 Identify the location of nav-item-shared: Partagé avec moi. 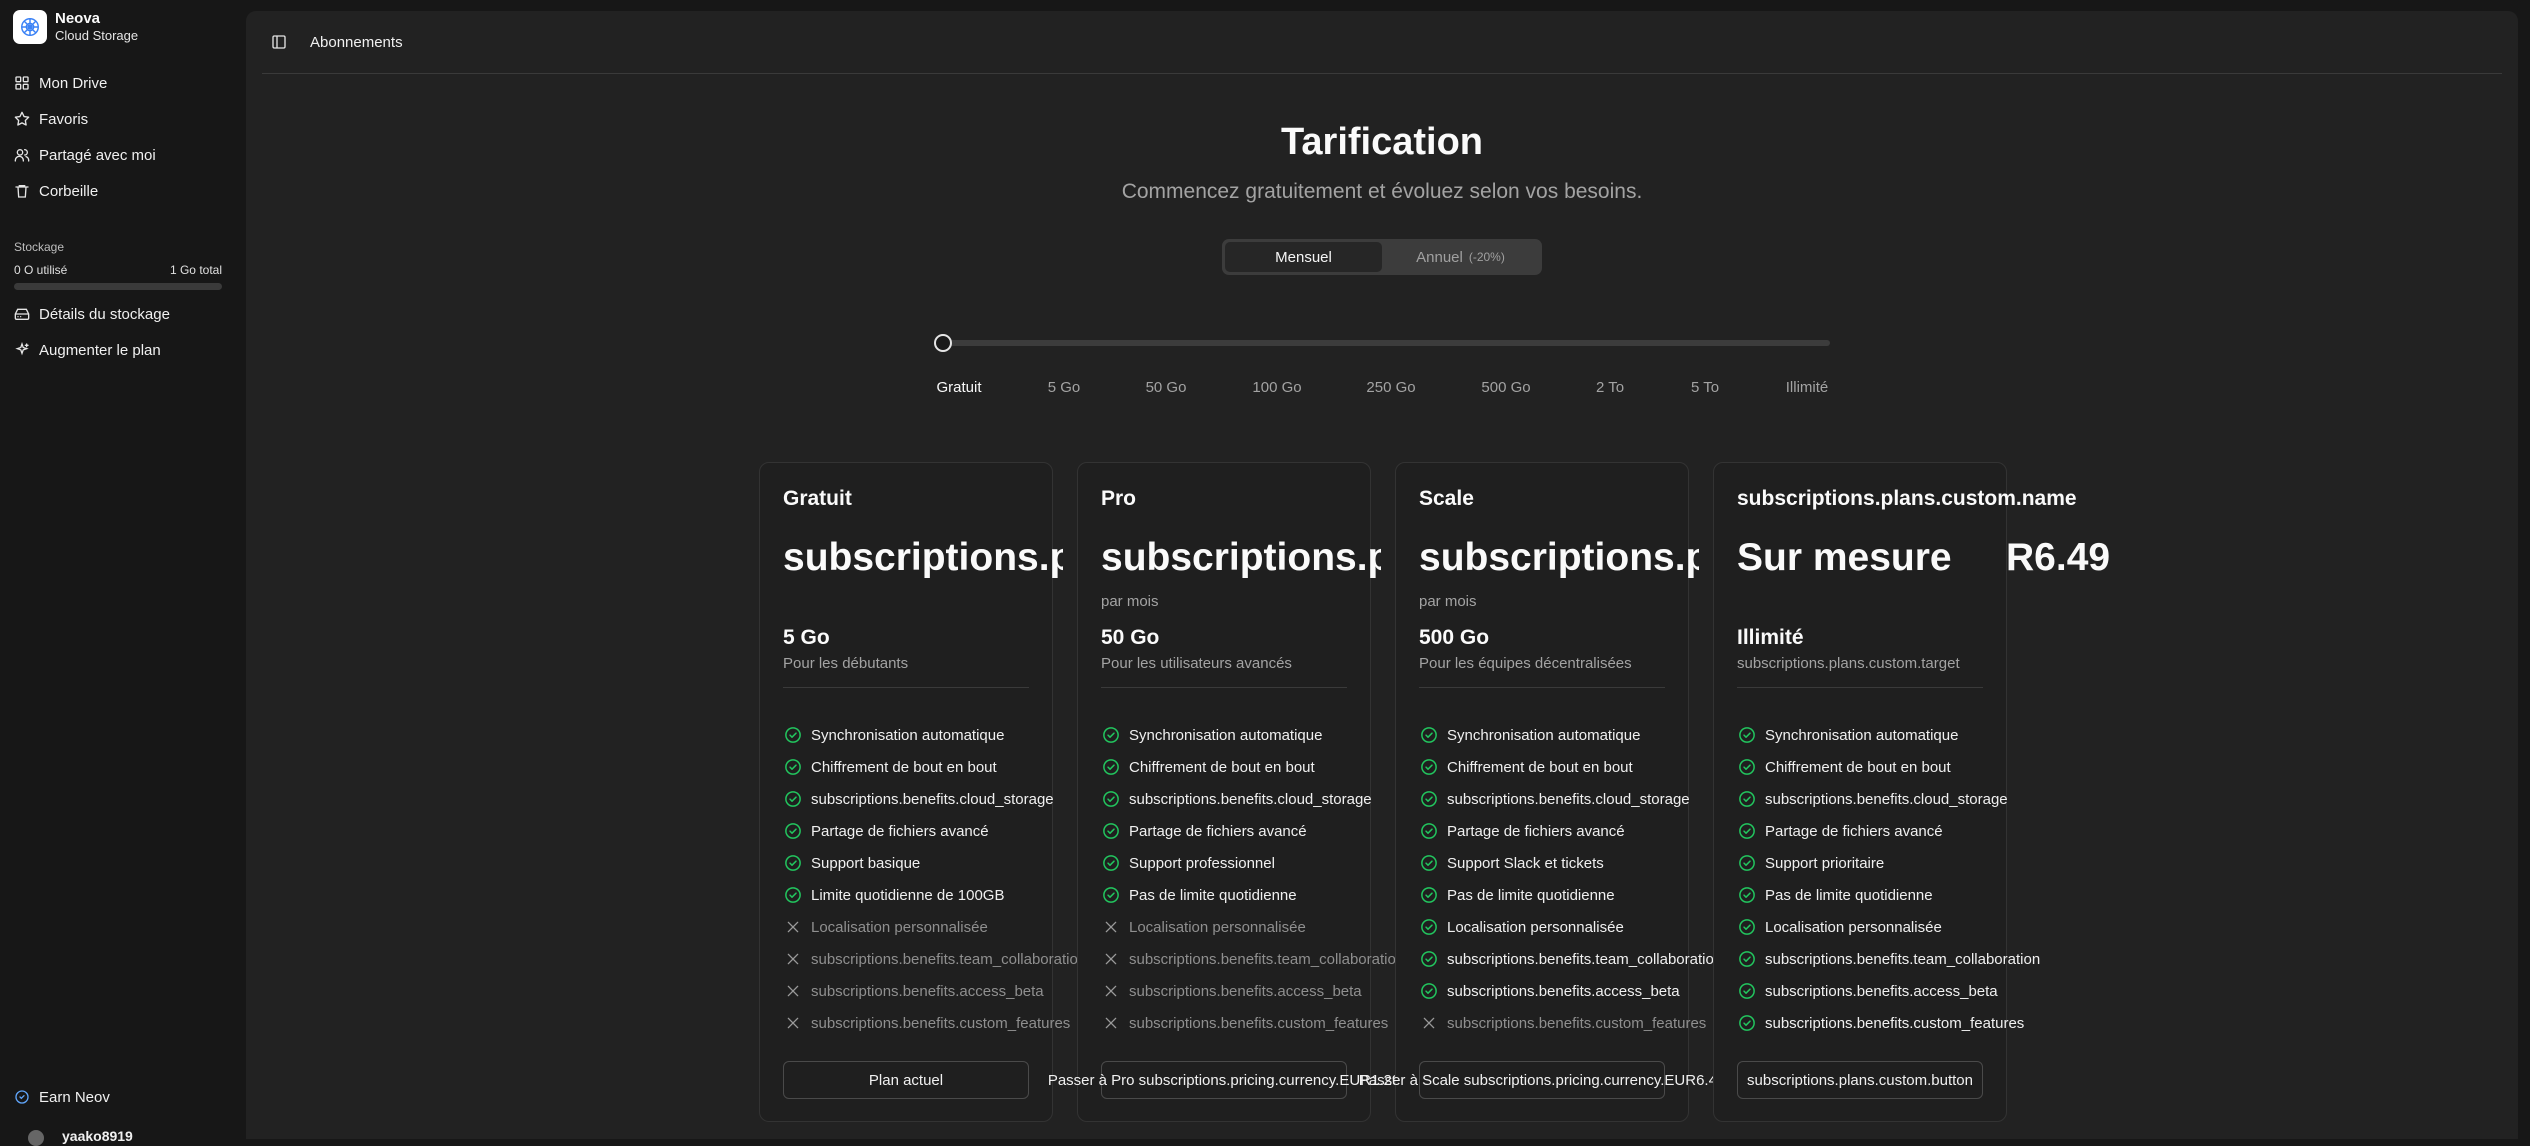
(123, 155).